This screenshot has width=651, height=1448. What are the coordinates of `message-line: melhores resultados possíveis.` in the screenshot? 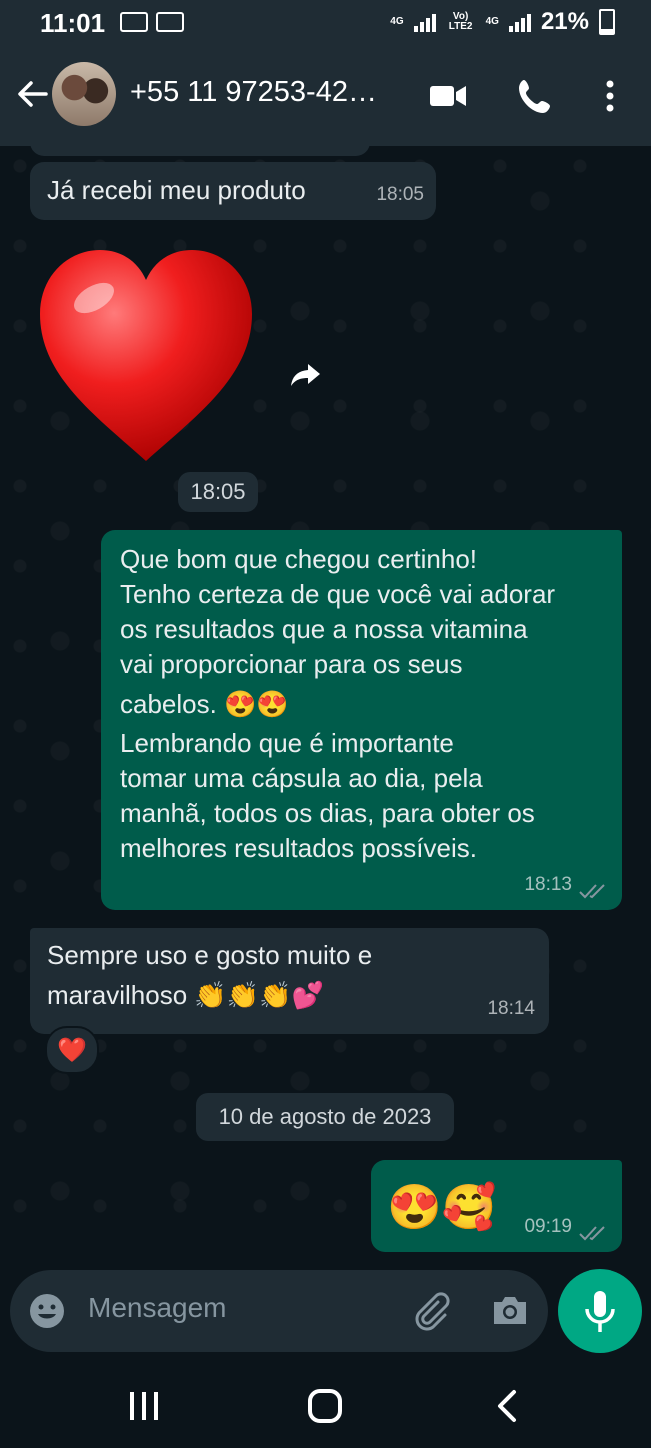 It's located at (298, 848).